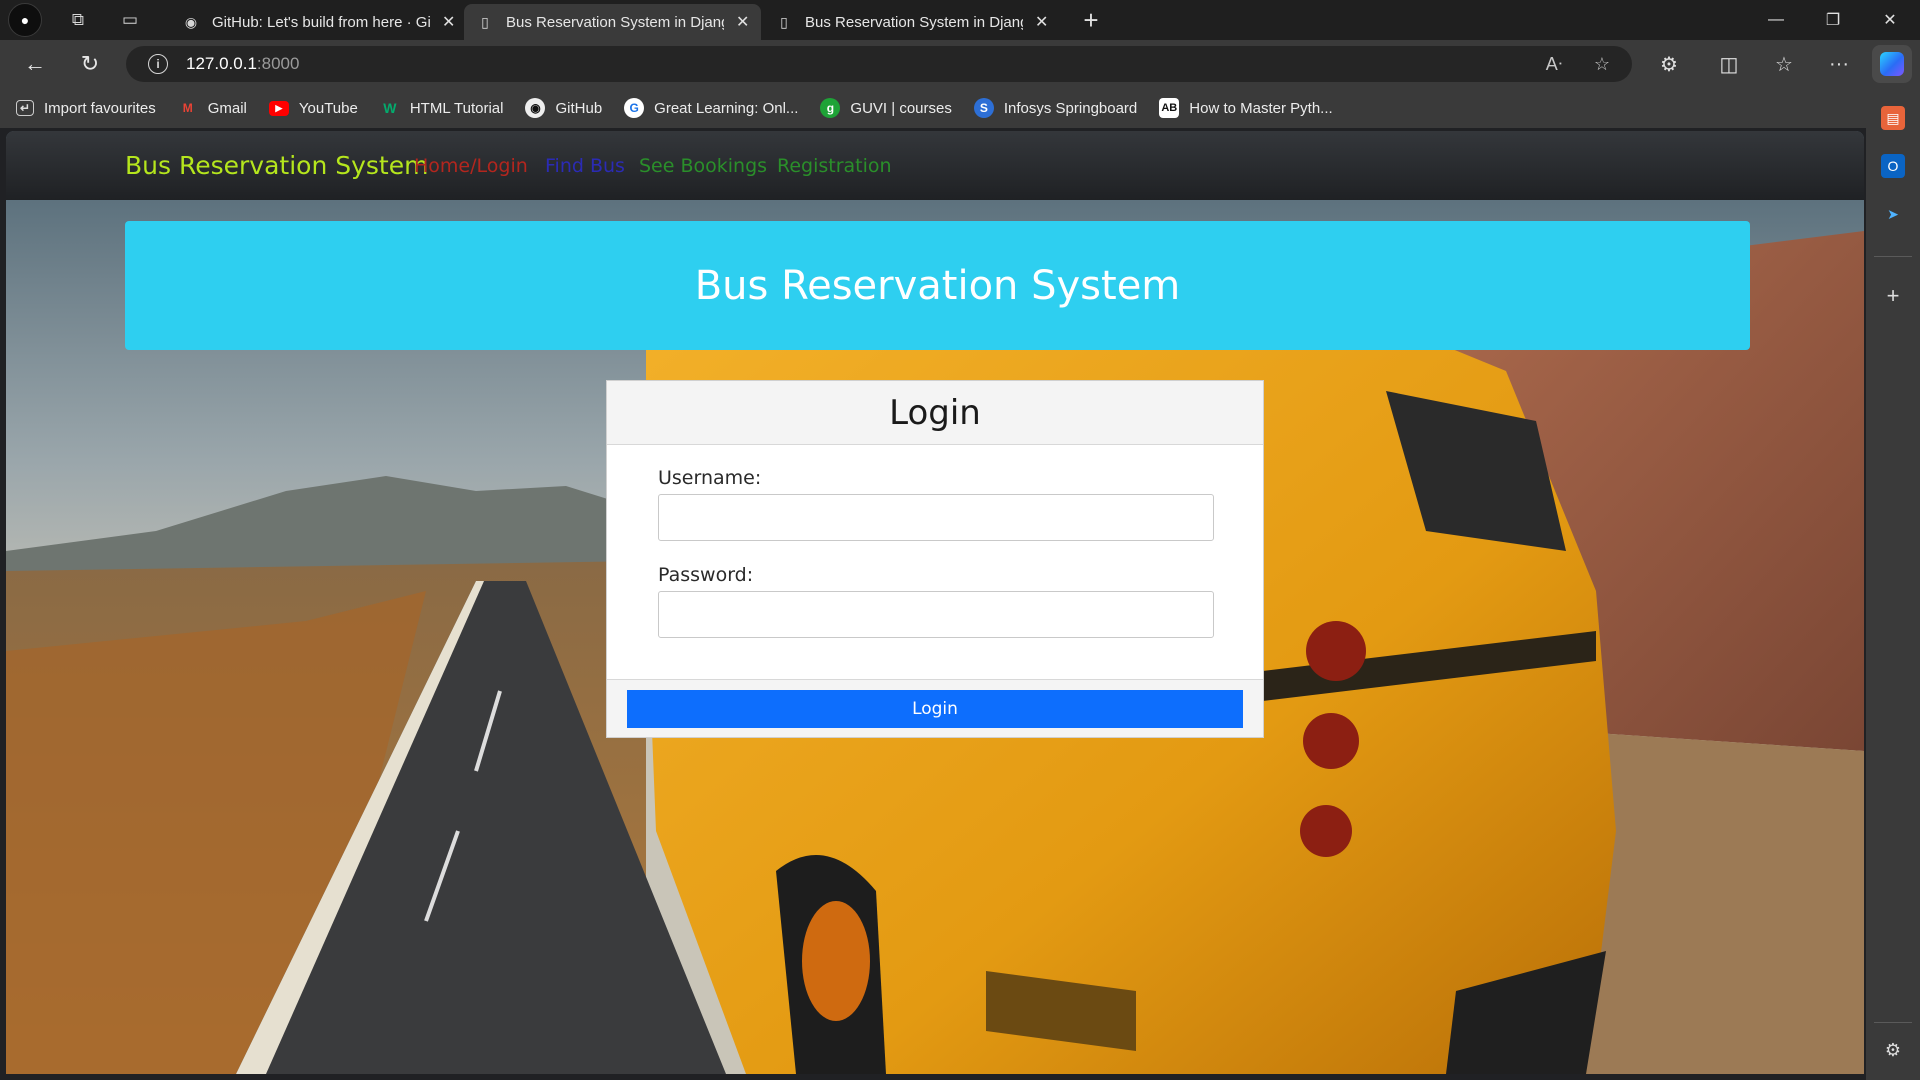 Image resolution: width=1920 pixels, height=1080 pixels. Describe the element at coordinates (1729, 64) in the screenshot. I see `split-screen-icon: ◫` at that location.